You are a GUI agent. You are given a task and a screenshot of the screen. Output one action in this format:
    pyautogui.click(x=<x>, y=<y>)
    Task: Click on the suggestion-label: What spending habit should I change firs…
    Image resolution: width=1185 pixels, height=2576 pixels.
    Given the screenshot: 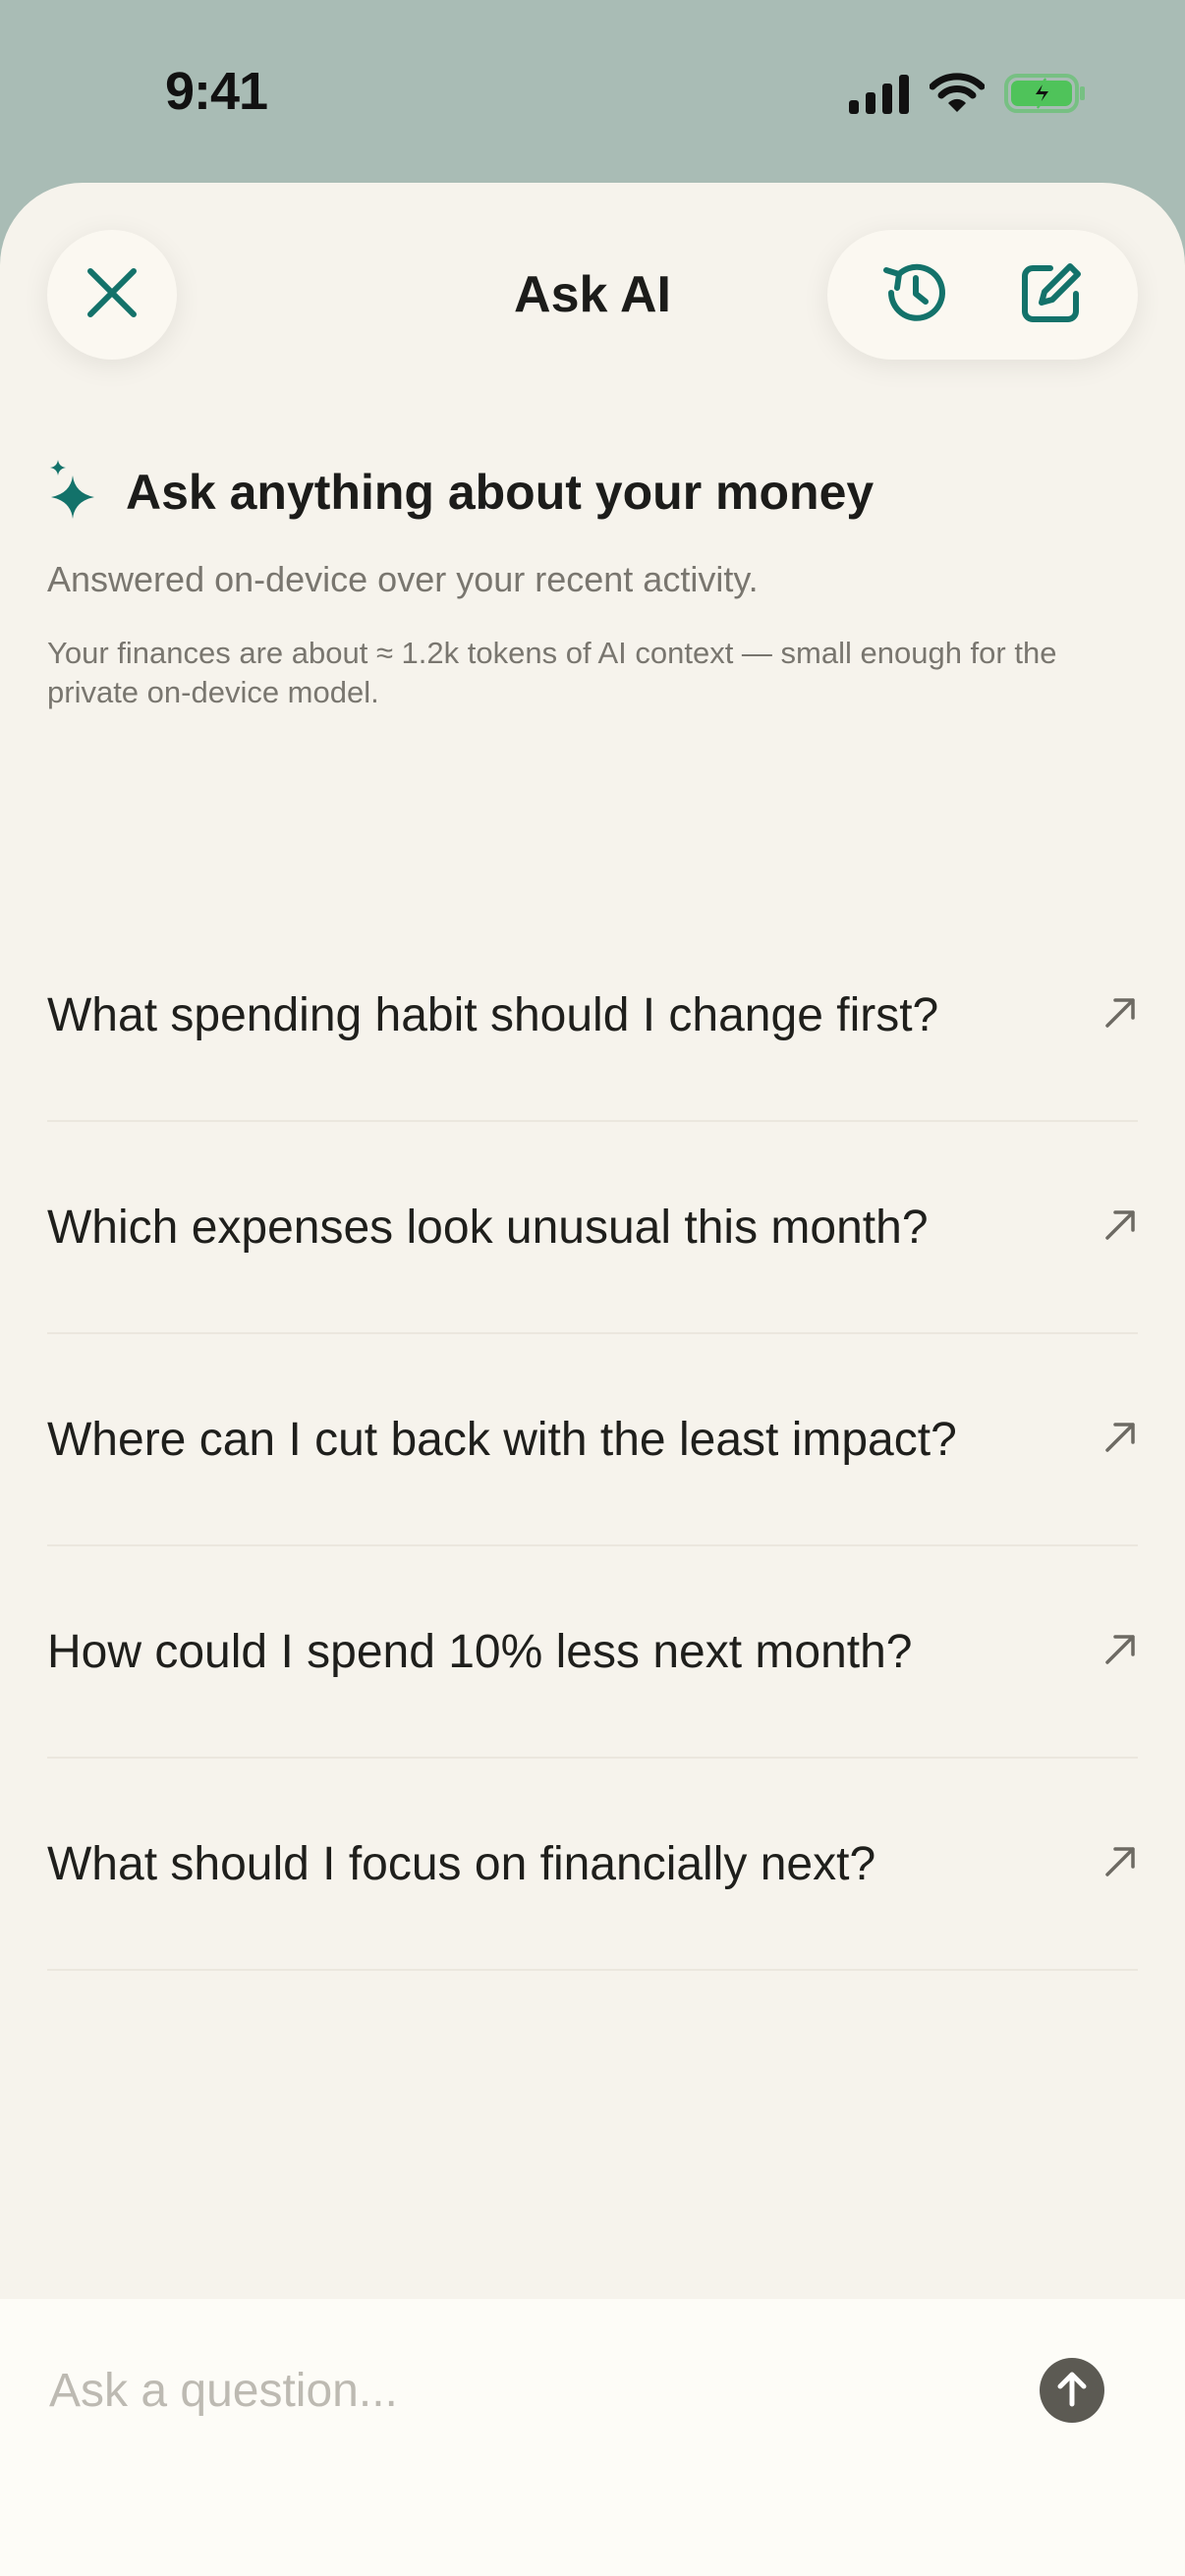 What is the action you would take?
    pyautogui.click(x=493, y=1014)
    